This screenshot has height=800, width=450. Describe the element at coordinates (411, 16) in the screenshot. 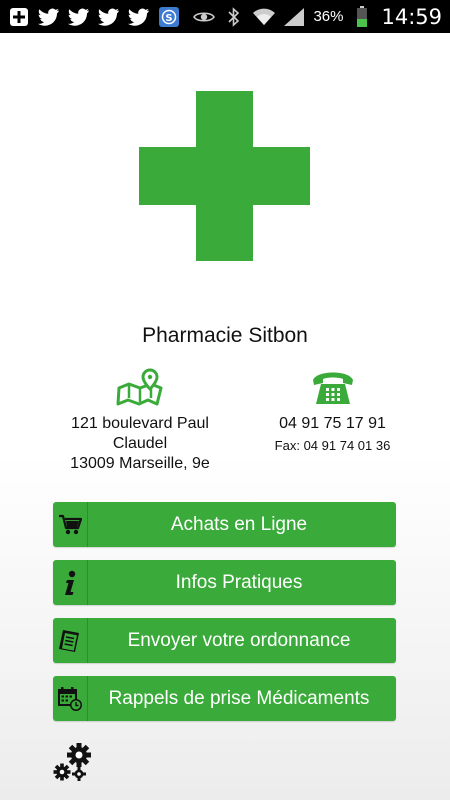

I see `clock: 14:59` at that location.